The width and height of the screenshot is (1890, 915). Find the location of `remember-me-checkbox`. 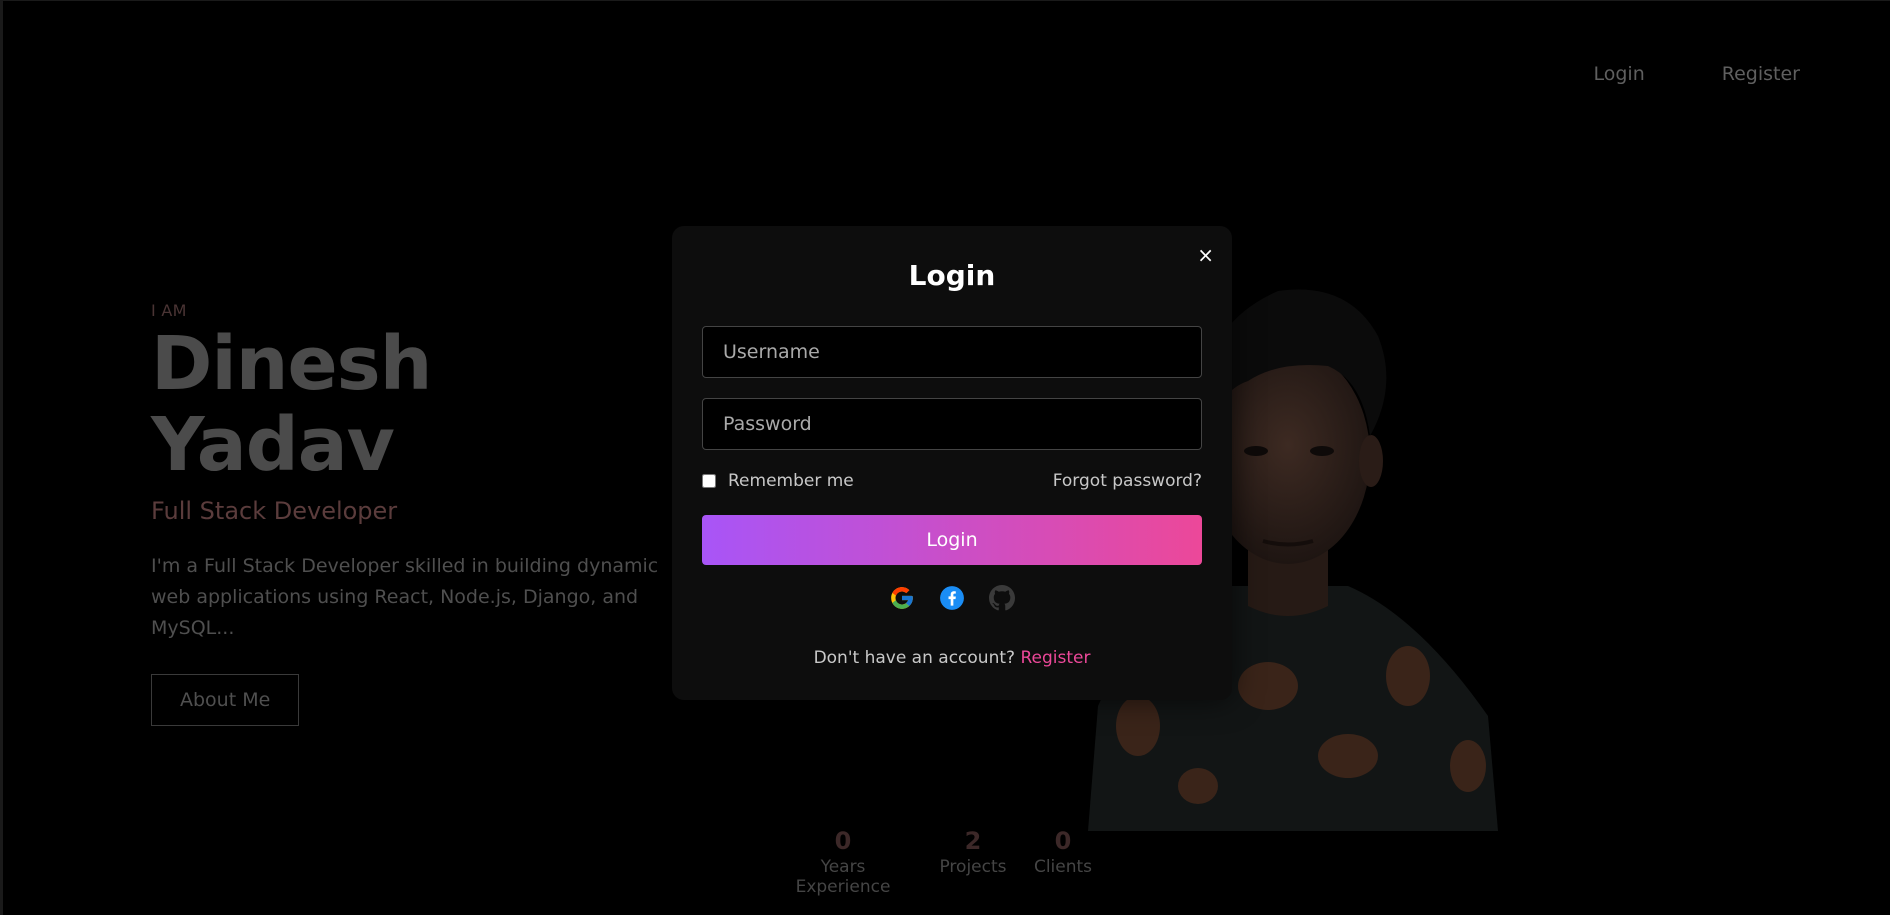

remember-me-checkbox is located at coordinates (709, 481).